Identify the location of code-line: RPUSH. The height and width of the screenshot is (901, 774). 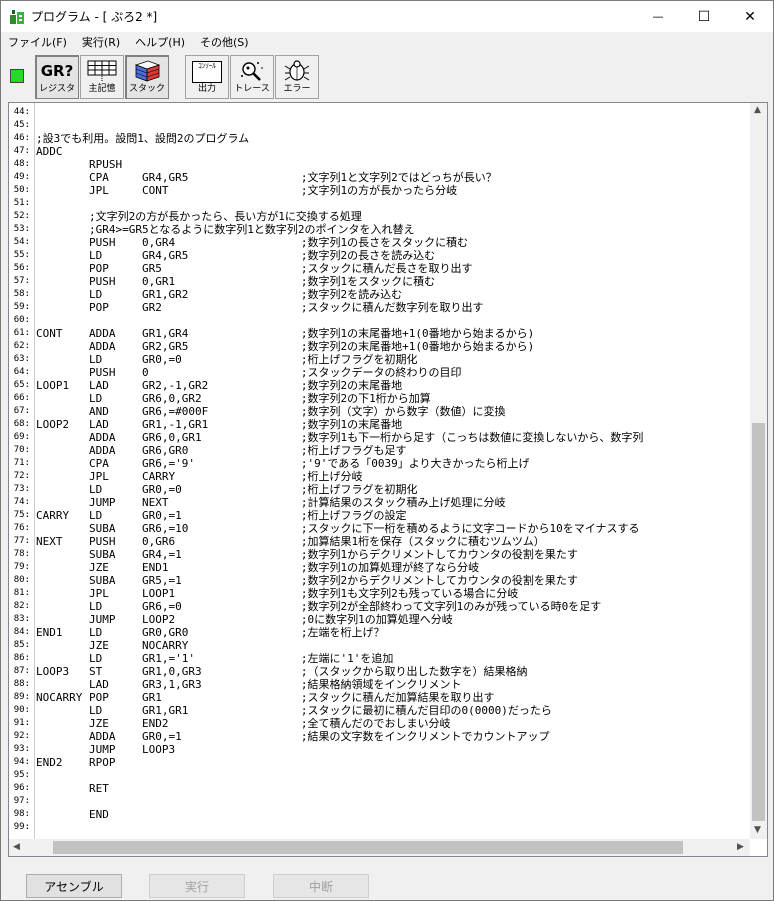
(79, 164).